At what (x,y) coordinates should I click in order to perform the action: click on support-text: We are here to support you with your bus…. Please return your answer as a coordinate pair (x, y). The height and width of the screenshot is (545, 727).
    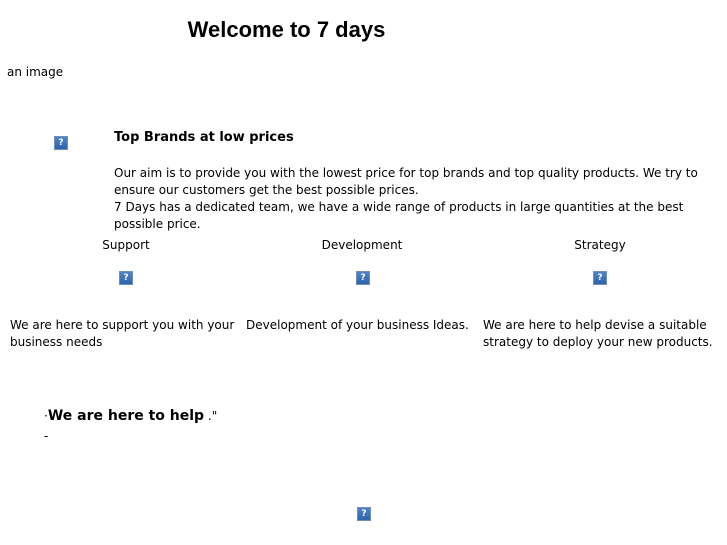
    Looking at the image, I should click on (122, 333).